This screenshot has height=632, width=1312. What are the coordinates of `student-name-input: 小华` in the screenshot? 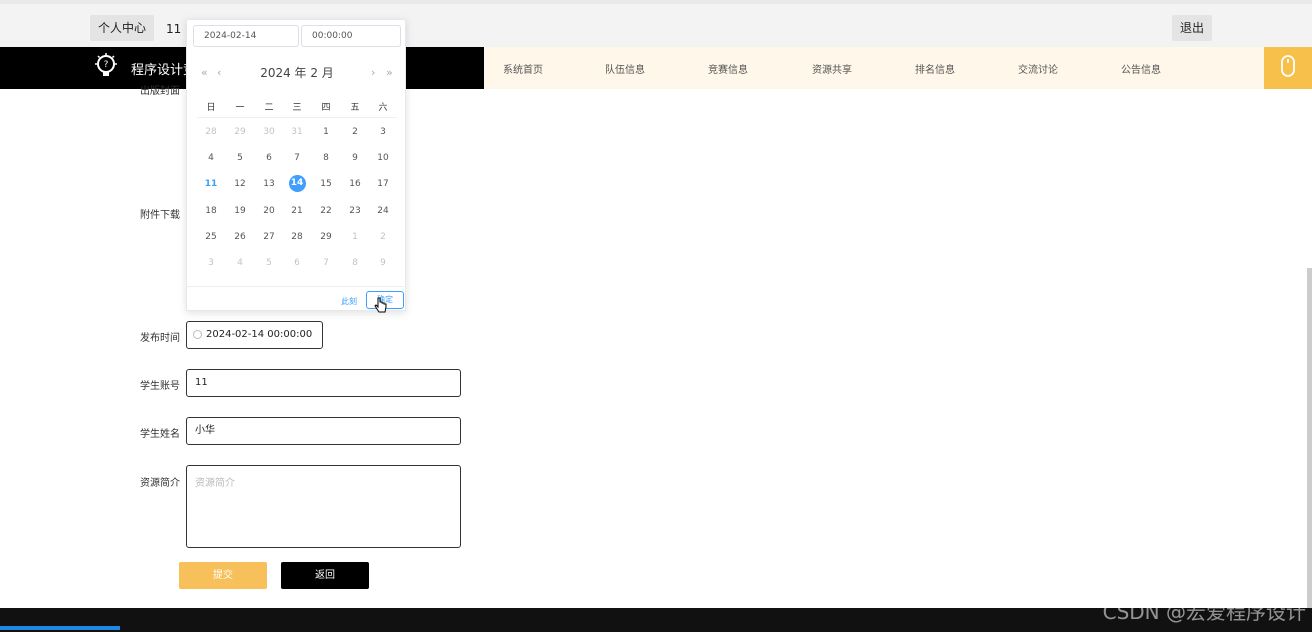 It's located at (323, 431).